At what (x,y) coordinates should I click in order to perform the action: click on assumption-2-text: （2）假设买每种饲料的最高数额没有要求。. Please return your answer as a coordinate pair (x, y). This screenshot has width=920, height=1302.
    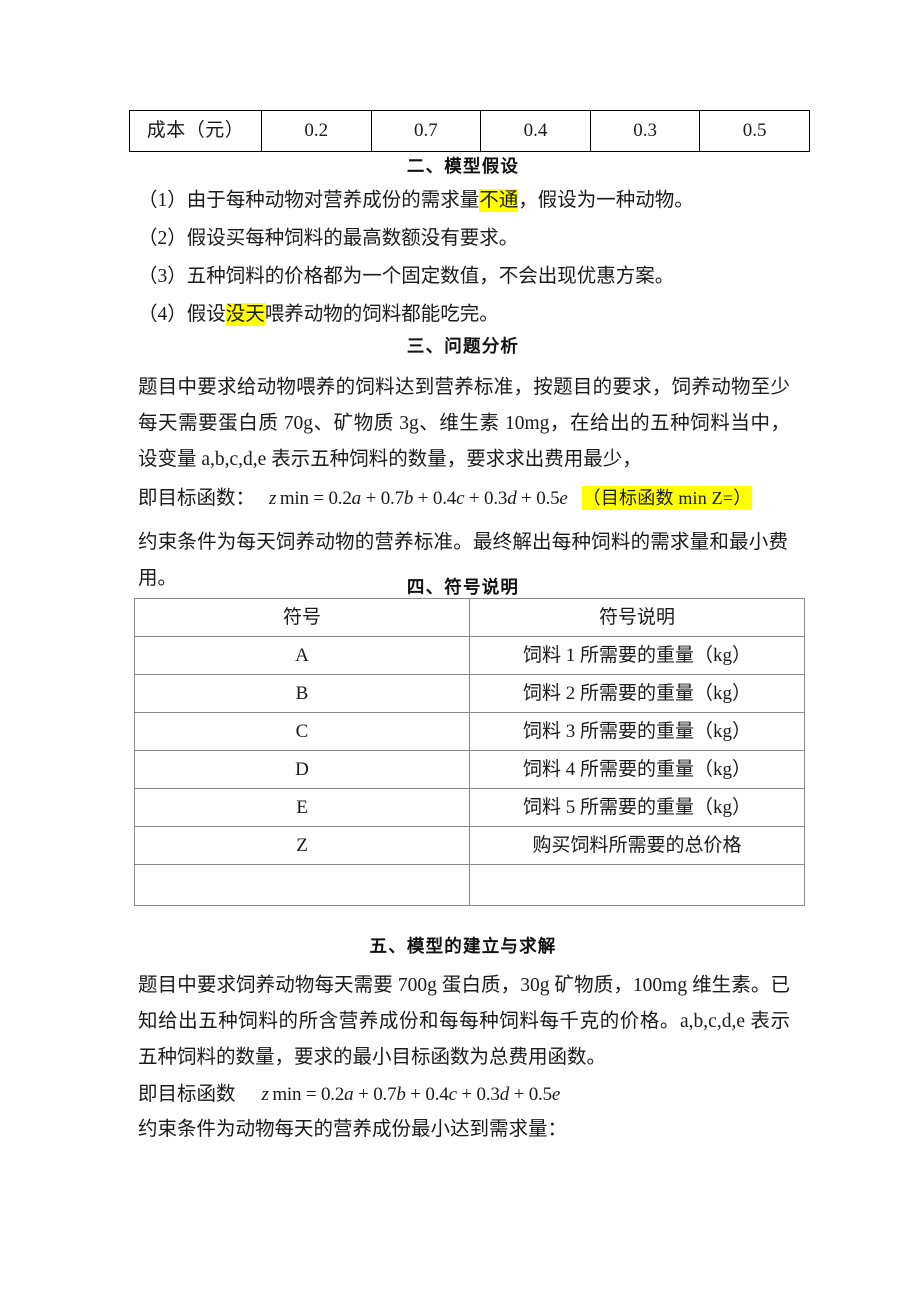
    Looking at the image, I should click on (328, 238).